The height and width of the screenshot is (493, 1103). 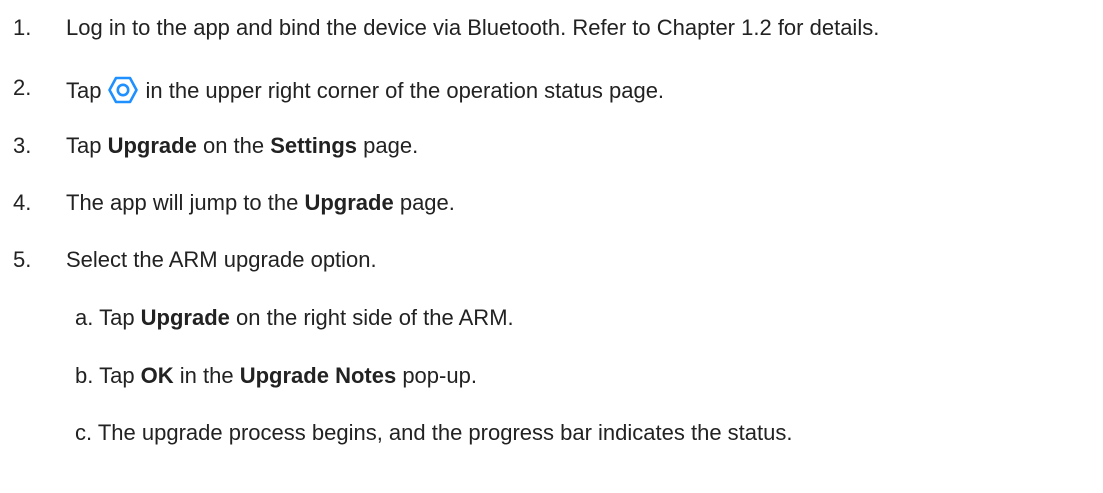 What do you see at coordinates (371, 317) in the screenshot?
I see `text-run: on the right side of the ARM.` at bounding box center [371, 317].